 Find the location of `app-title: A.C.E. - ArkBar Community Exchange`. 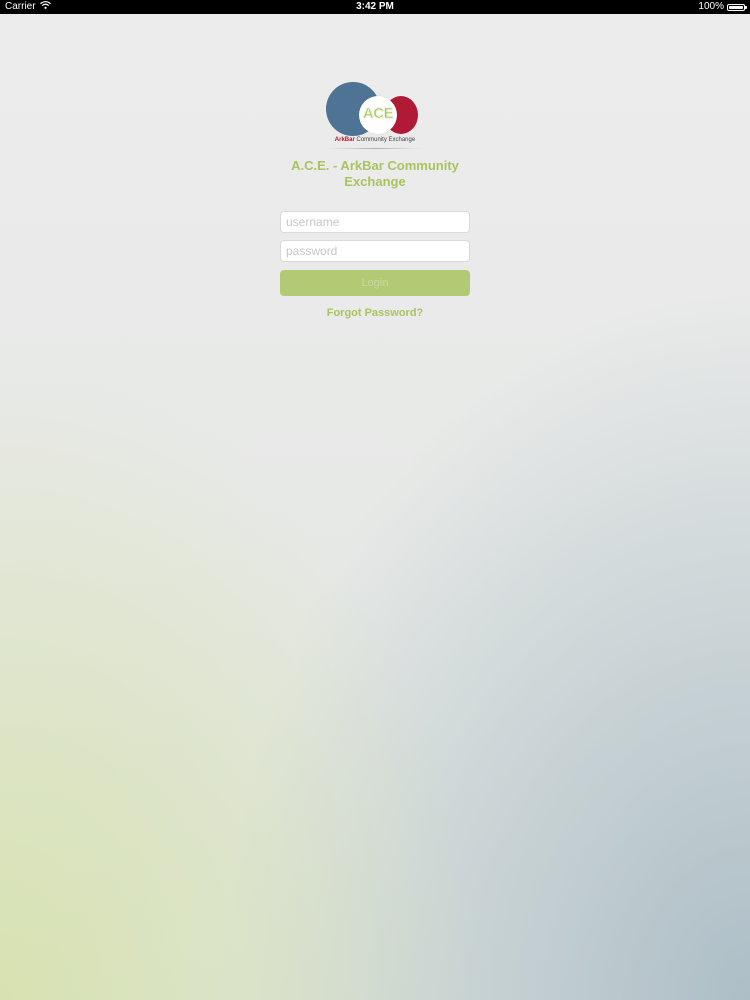

app-title: A.C.E. - ArkBar Community Exchange is located at coordinates (375, 173).